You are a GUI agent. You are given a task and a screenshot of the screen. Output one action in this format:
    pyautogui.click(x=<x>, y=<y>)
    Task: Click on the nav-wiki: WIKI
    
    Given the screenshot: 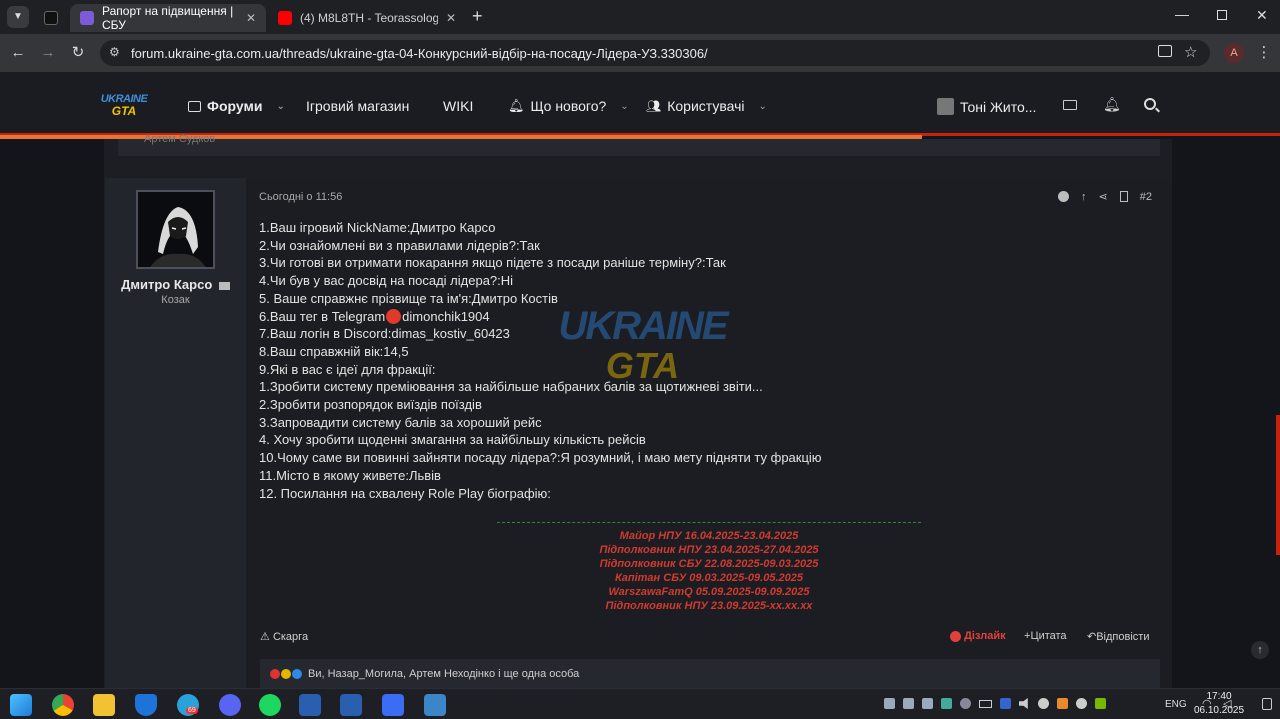 What is the action you would take?
    pyautogui.click(x=458, y=106)
    